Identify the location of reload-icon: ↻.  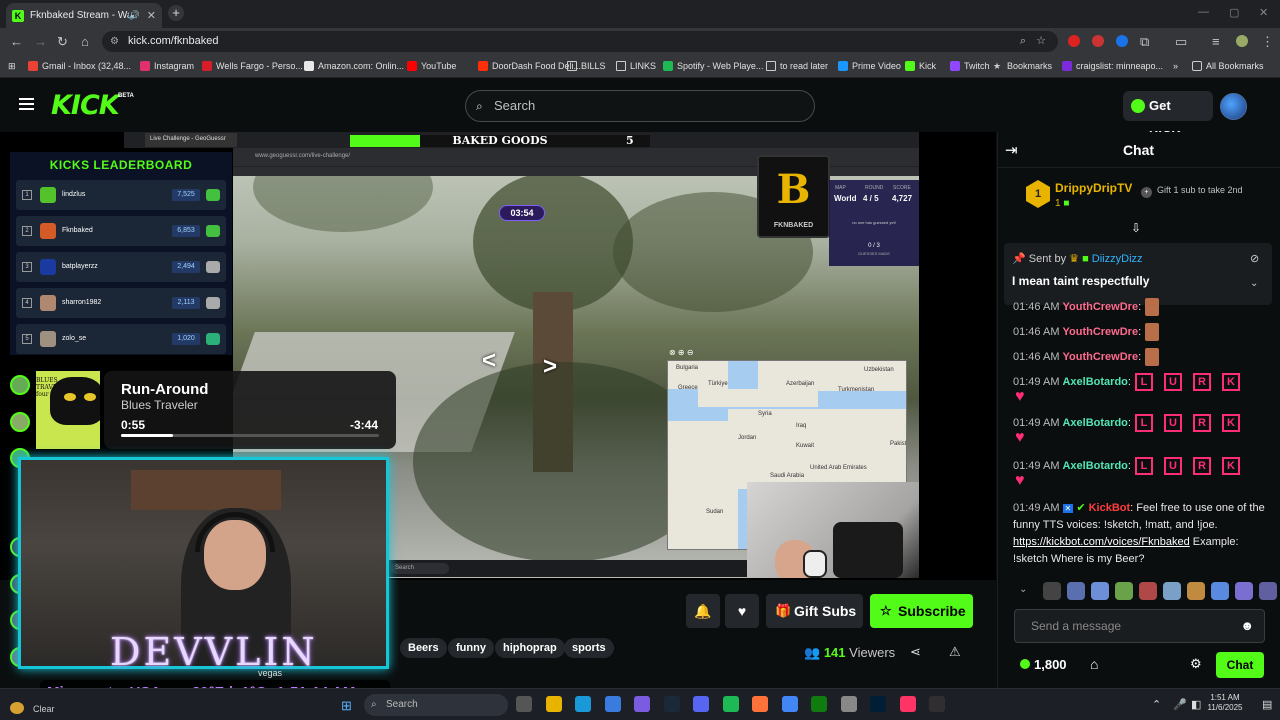
(62, 42).